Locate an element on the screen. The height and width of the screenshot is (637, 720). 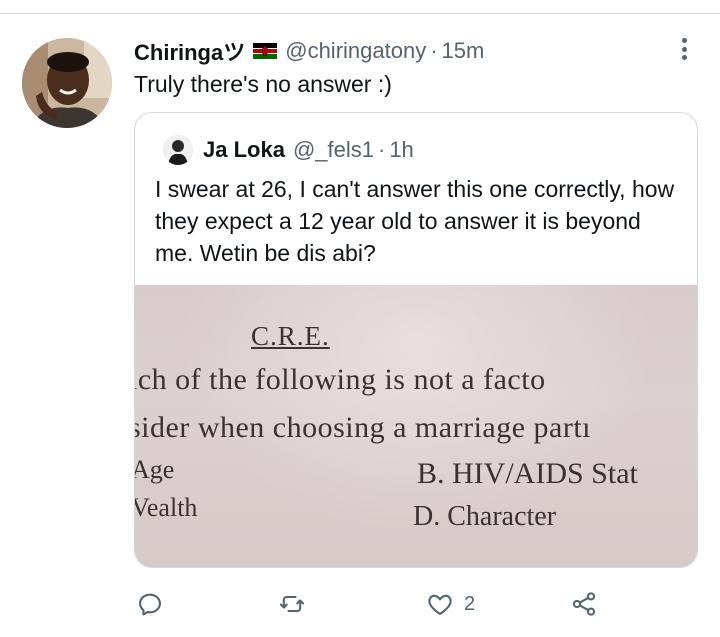
photo-text-line: sider when choosing a marriage partı is located at coordinates (363, 427).